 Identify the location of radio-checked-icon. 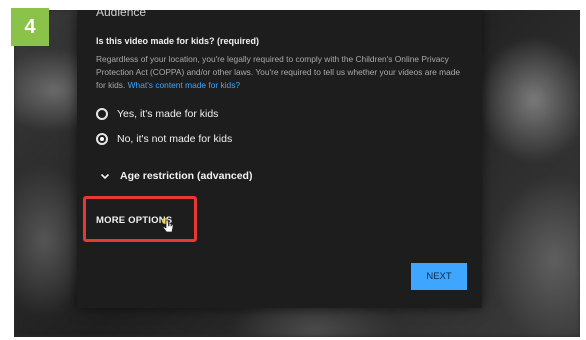
(102, 139).